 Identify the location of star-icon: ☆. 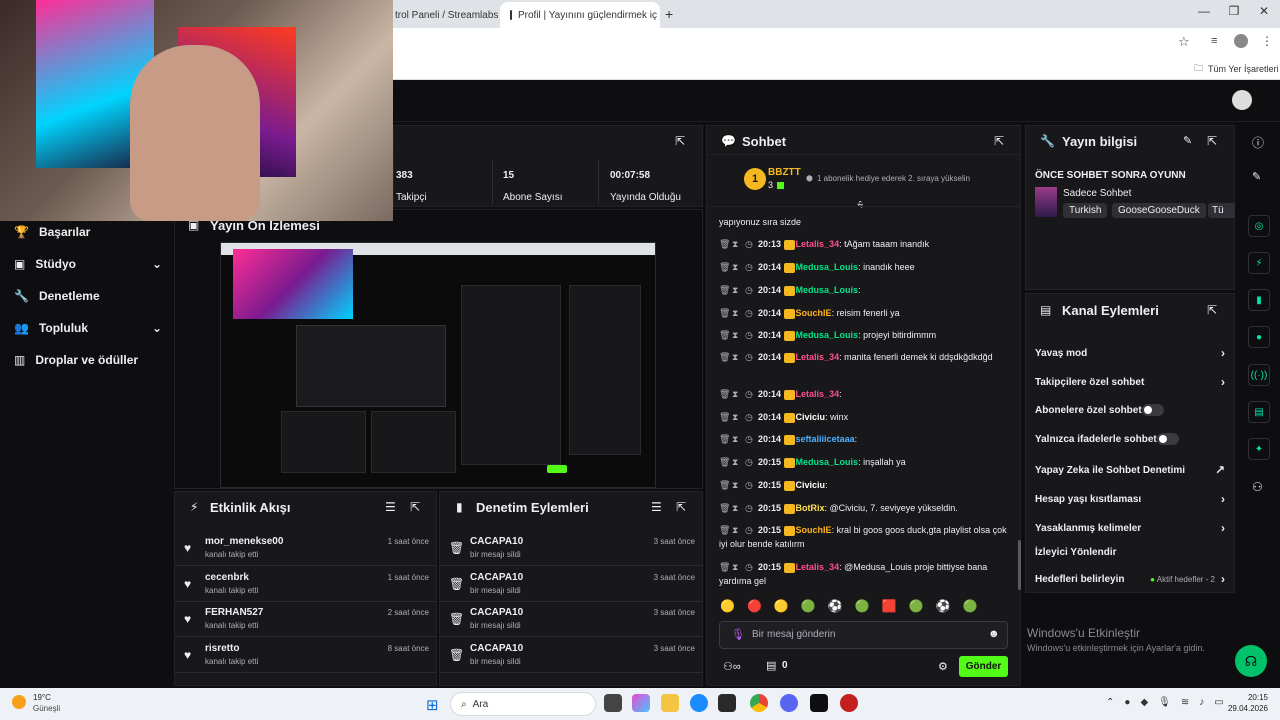
(1184, 42).